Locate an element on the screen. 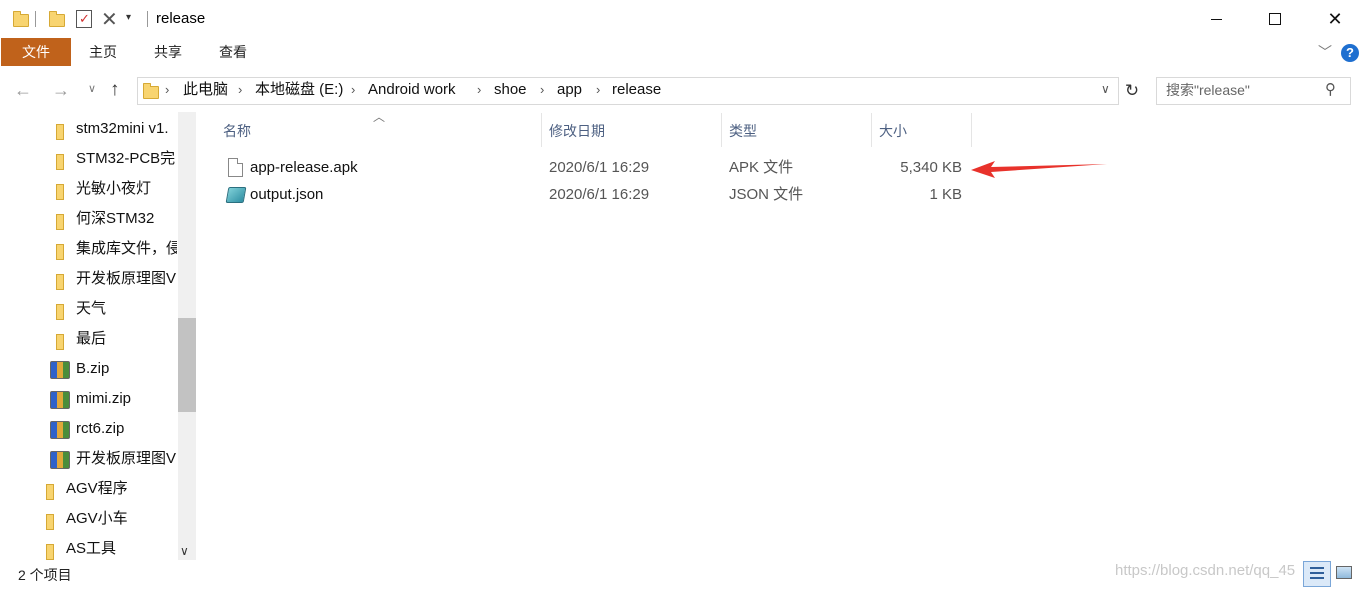 This screenshot has width=1367, height=589. file-type: APK 文件 is located at coordinates (761, 167).